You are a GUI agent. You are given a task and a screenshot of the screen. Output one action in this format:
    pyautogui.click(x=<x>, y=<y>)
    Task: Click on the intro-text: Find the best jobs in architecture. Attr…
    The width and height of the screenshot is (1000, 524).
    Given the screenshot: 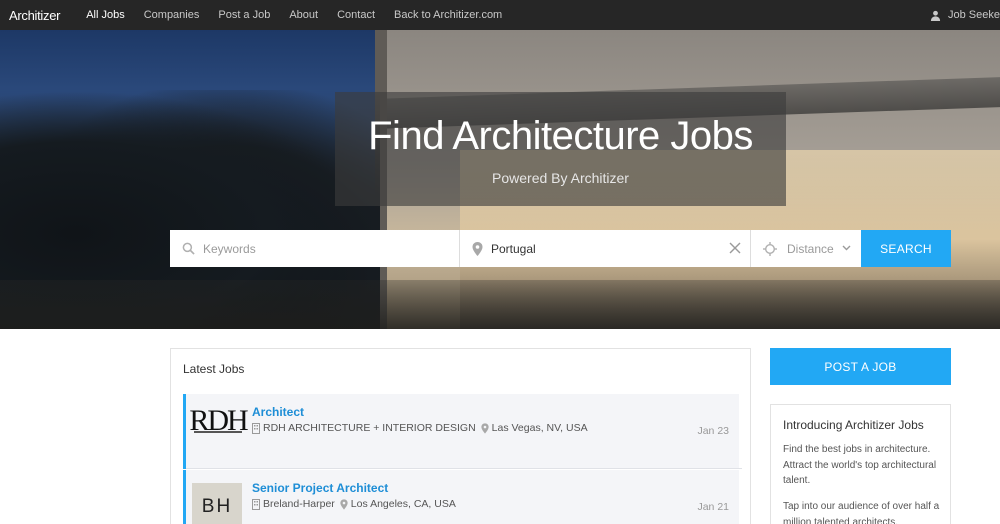 What is the action you would take?
    pyautogui.click(x=860, y=465)
    